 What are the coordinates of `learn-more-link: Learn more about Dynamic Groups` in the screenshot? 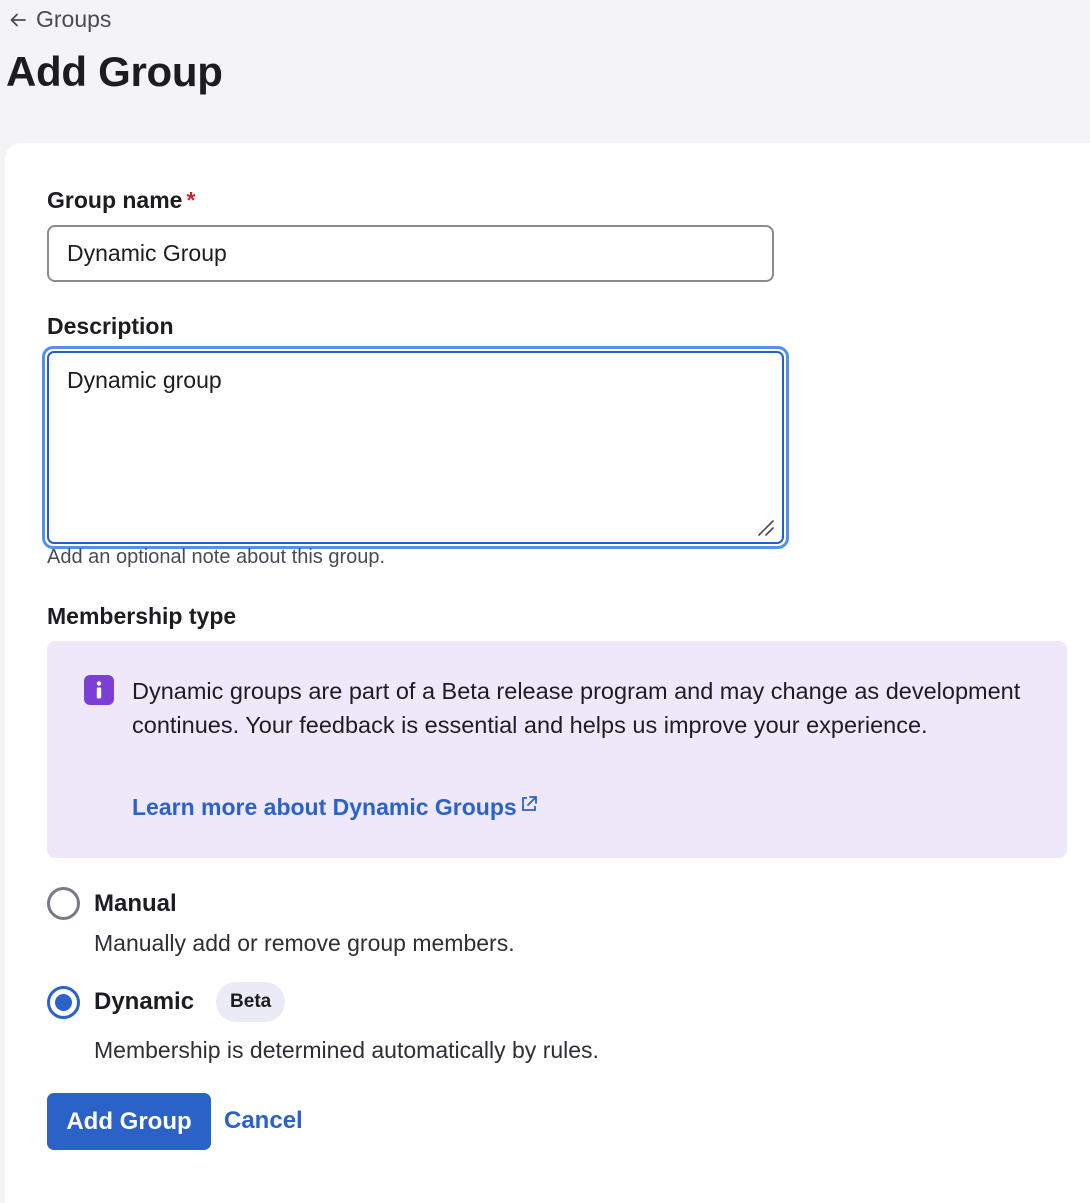 It's located at (335, 807).